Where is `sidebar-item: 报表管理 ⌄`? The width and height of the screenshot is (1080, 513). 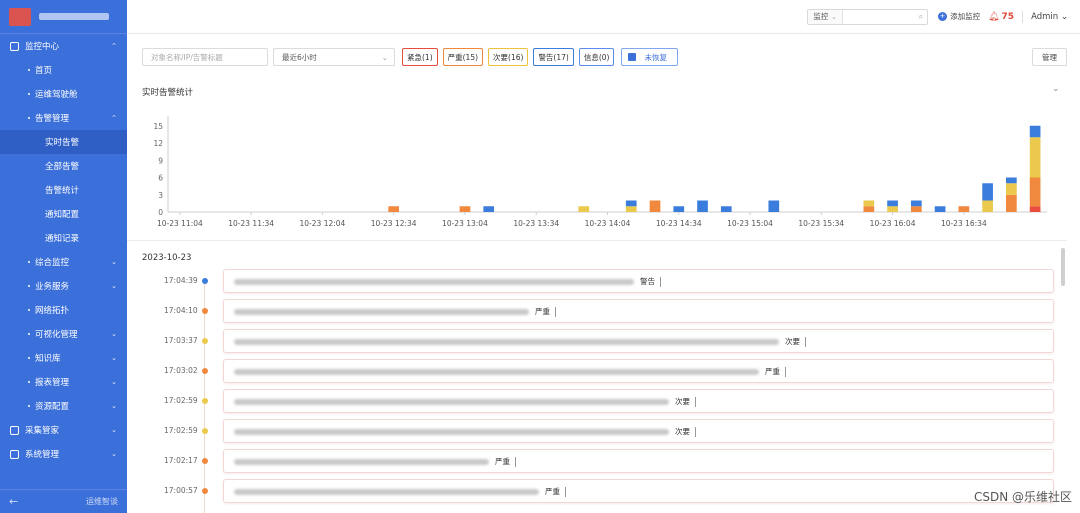 sidebar-item: 报表管理 ⌄ is located at coordinates (63, 382).